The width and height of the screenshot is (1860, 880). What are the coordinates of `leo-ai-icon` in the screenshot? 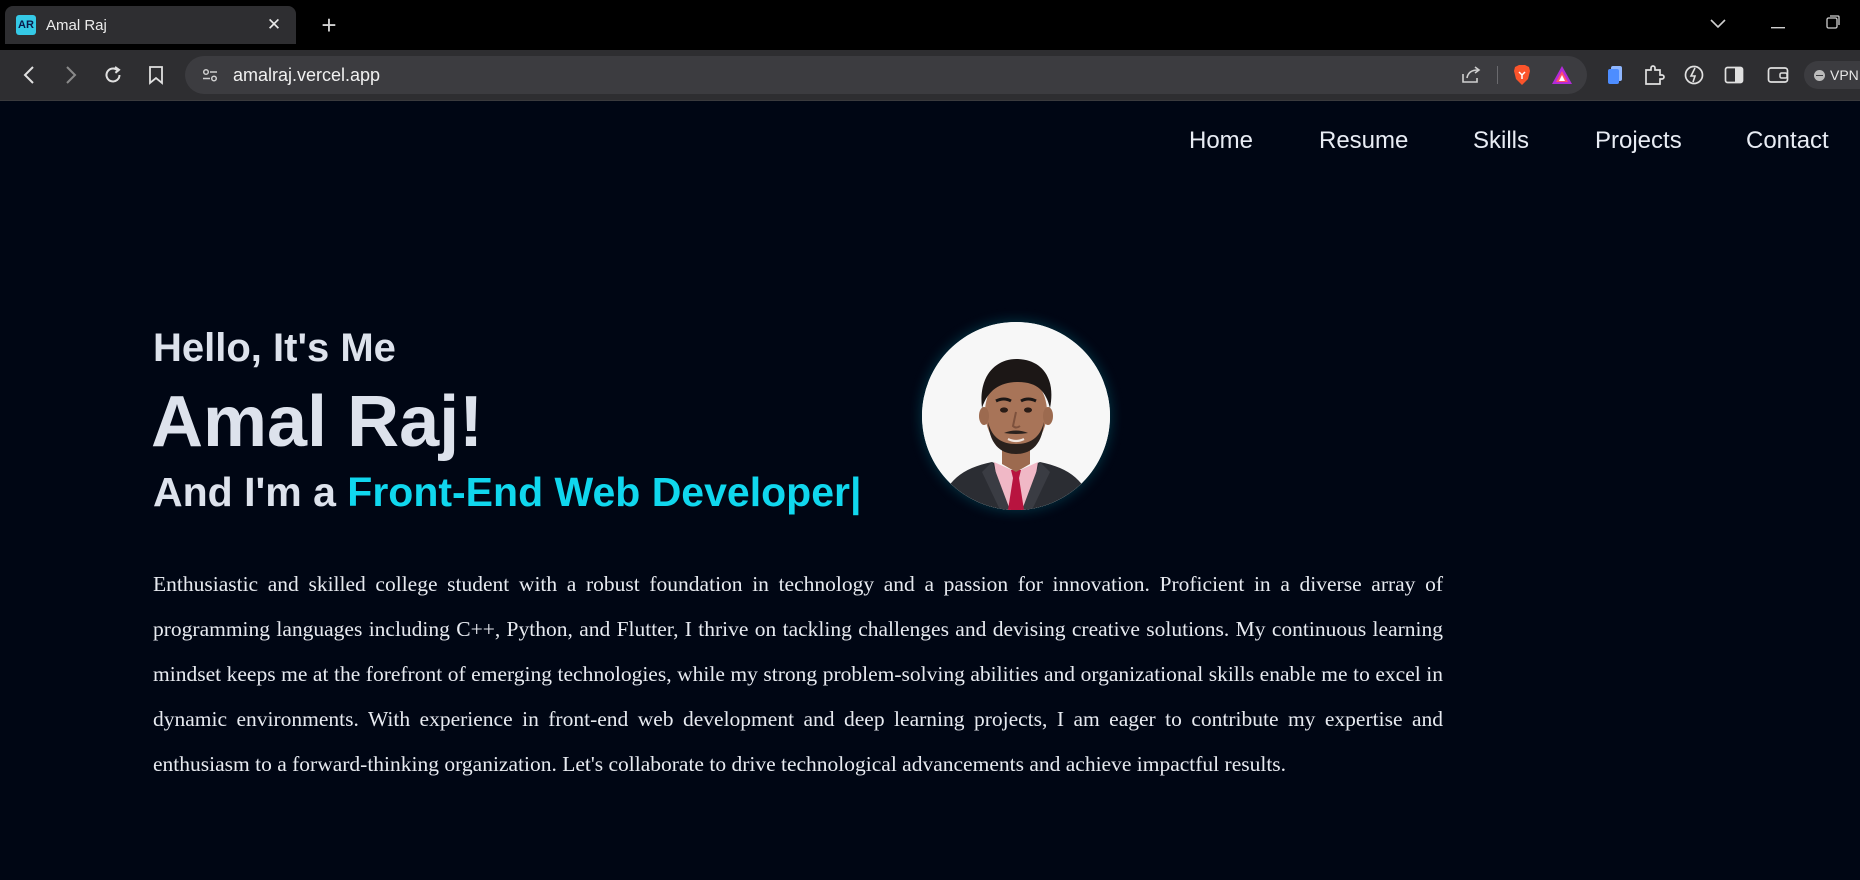 It's located at (1694, 75).